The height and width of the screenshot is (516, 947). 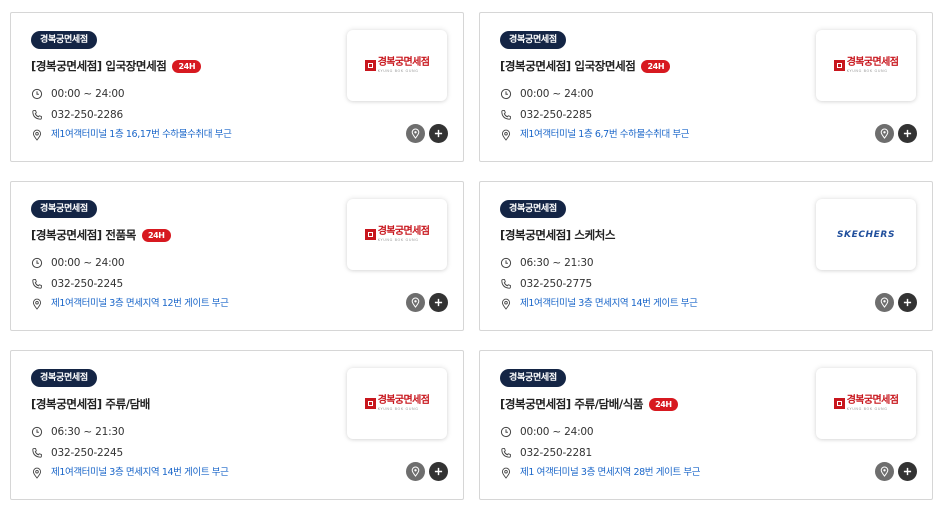 I want to click on phone-row: 032-250-2245, so click(x=77, y=284).